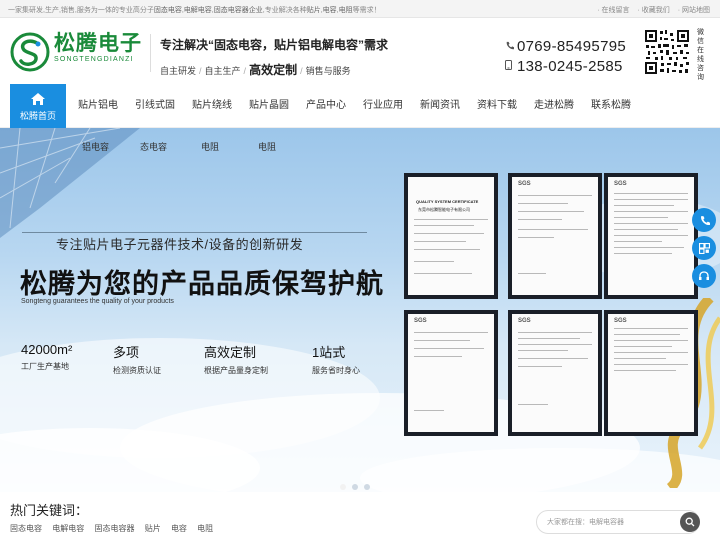 This screenshot has height=540, width=720. What do you see at coordinates (554, 106) in the screenshot?
I see `nav-about: 走进松腾` at bounding box center [554, 106].